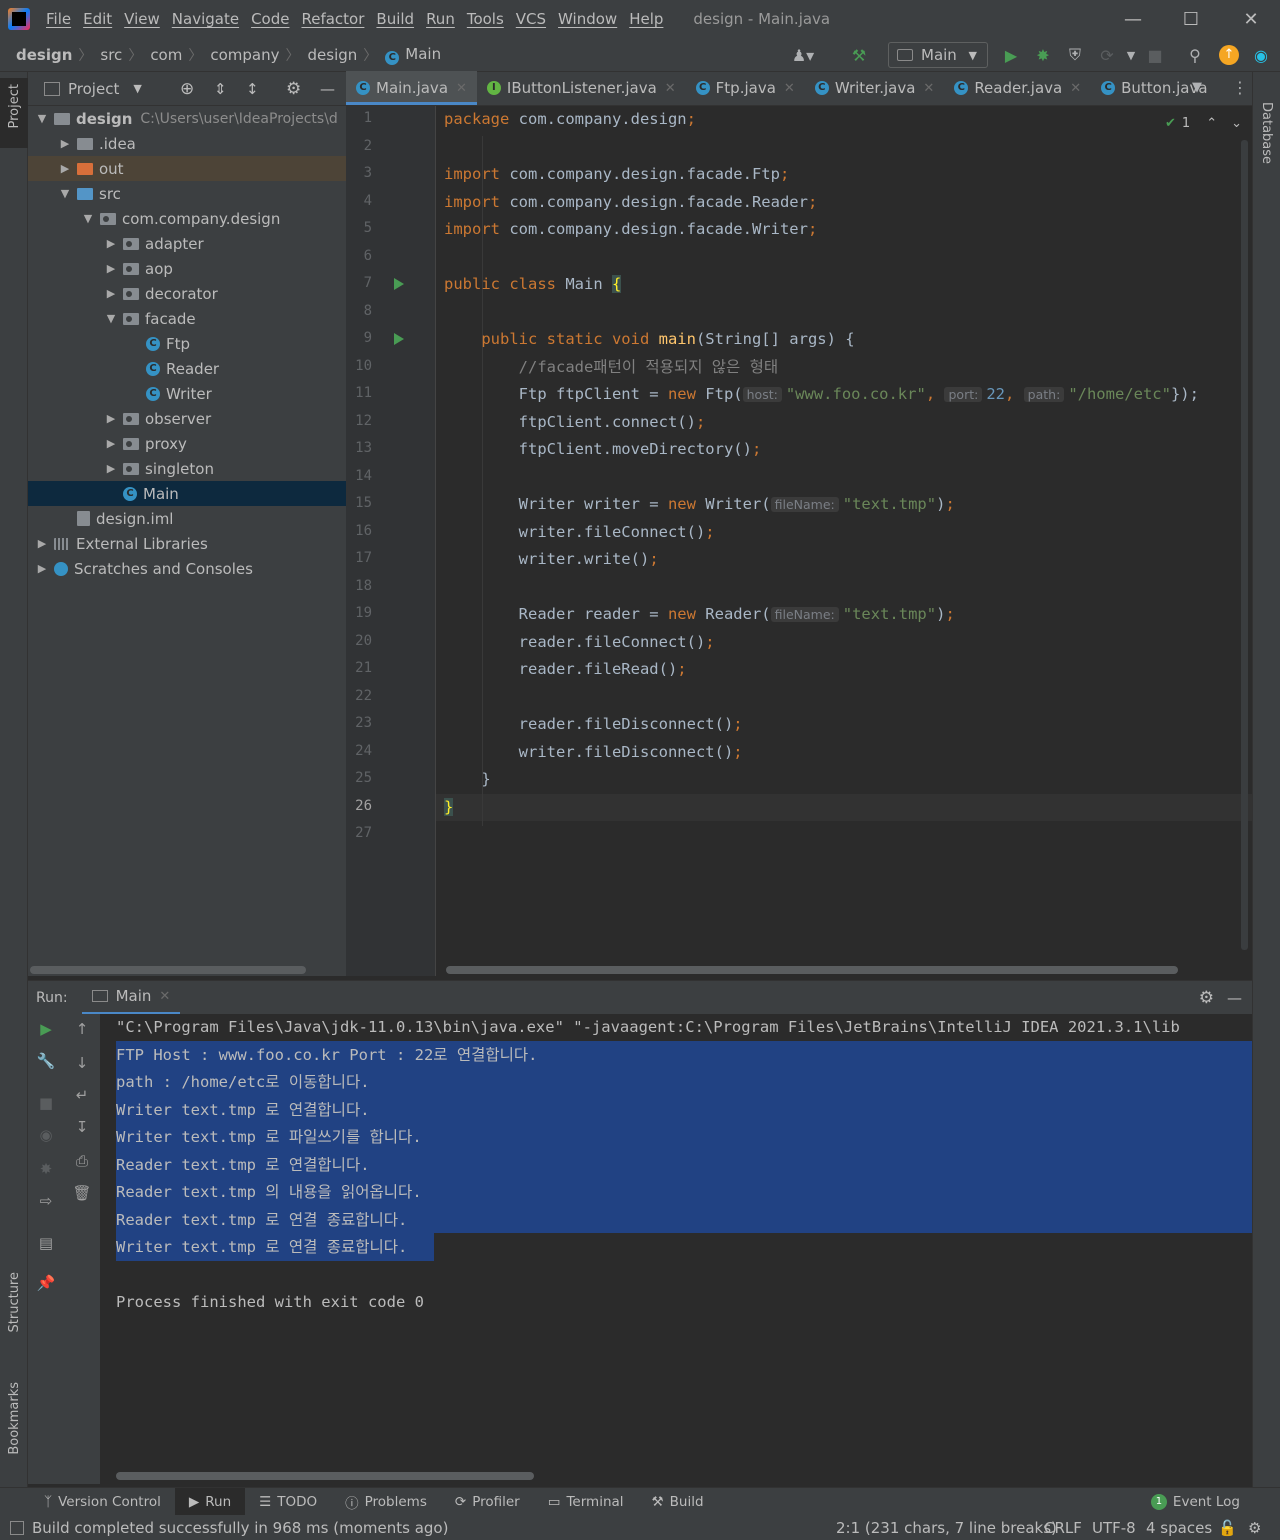 The height and width of the screenshot is (1540, 1280). Describe the element at coordinates (586, 1502) in the screenshot. I see `terminal-tool-button: ▭ Terminal` at that location.